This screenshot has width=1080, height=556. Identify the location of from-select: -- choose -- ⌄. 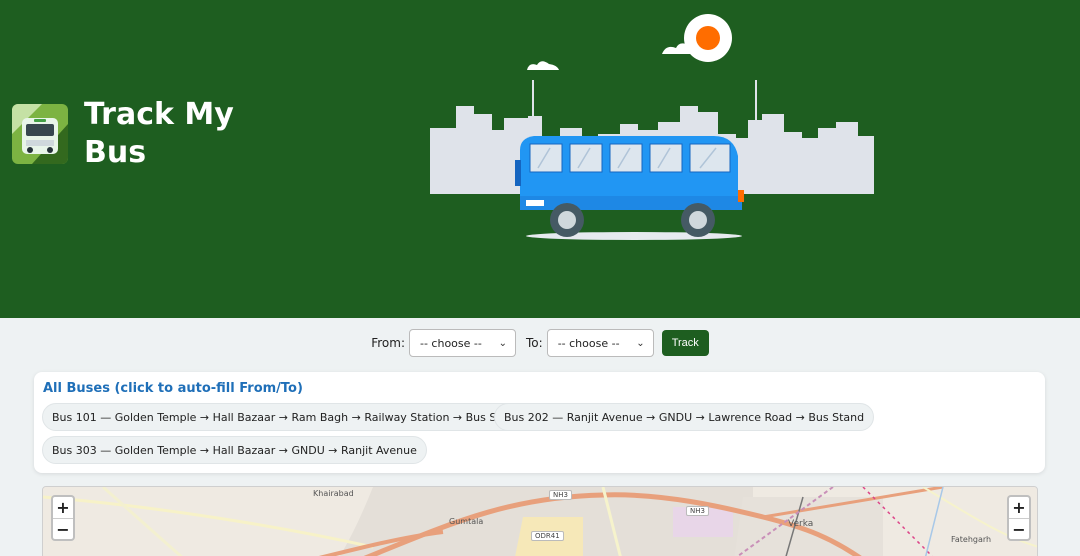
(462, 343).